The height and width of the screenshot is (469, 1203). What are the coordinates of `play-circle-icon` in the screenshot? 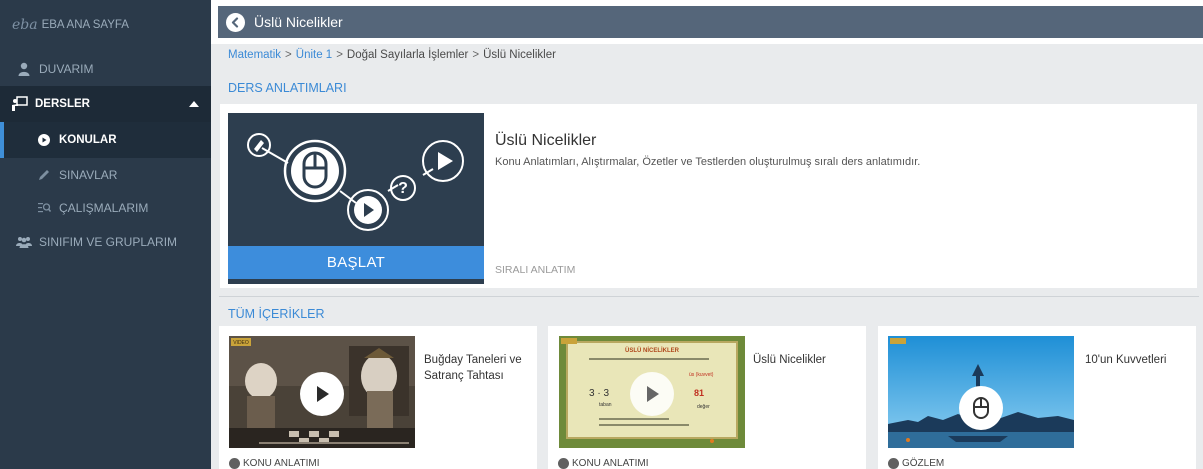 It's located at (44, 140).